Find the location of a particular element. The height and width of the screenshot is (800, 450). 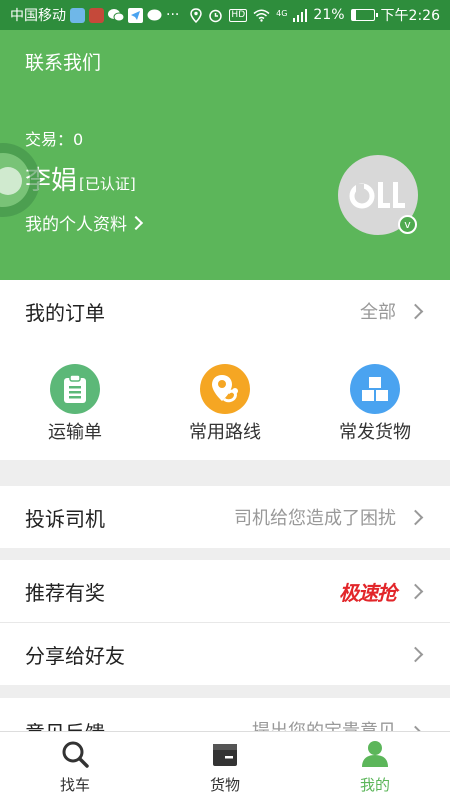

telegram-icon is located at coordinates (135, 15).